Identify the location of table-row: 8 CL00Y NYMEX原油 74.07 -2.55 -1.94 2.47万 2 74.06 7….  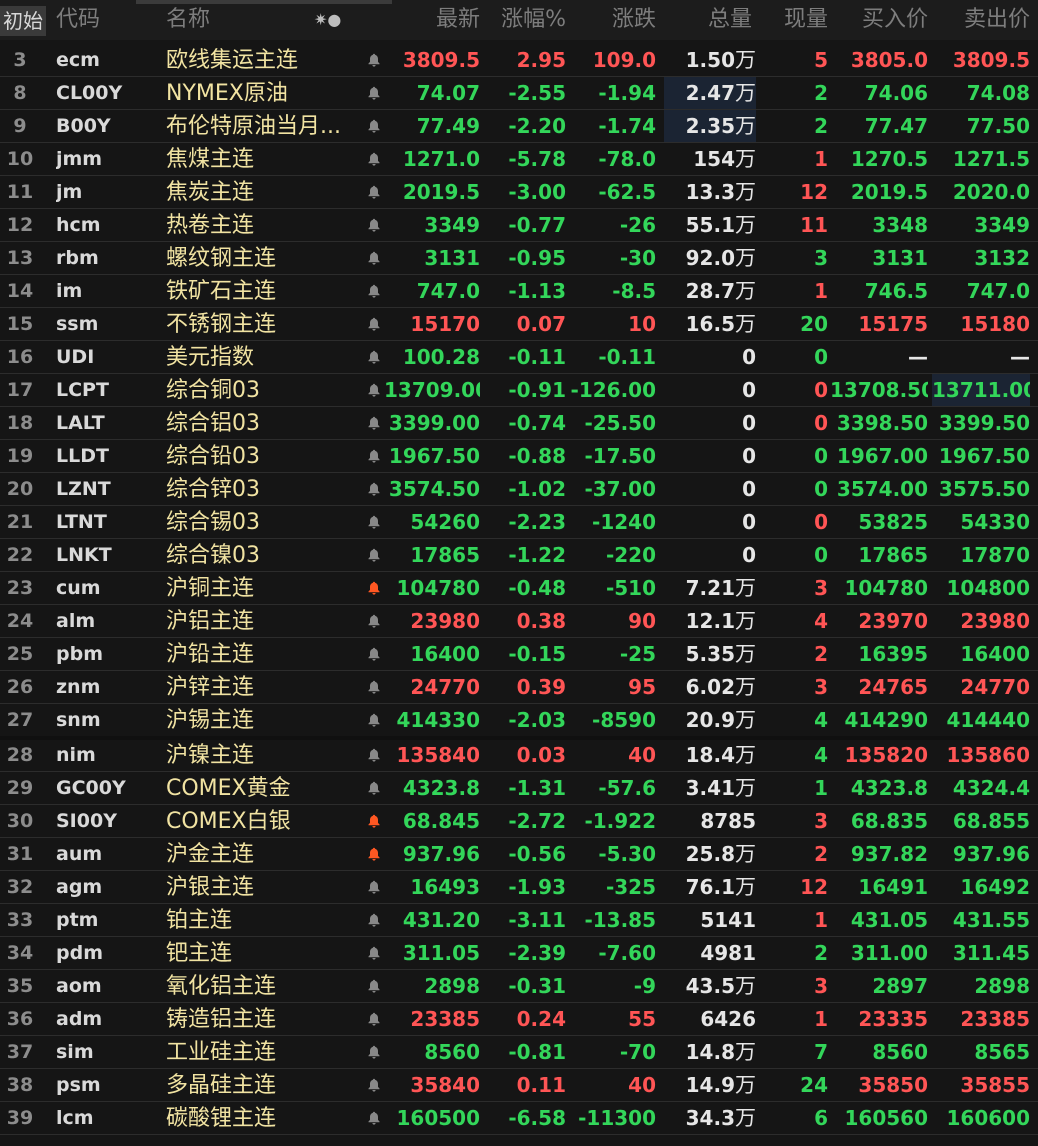
(519, 93).